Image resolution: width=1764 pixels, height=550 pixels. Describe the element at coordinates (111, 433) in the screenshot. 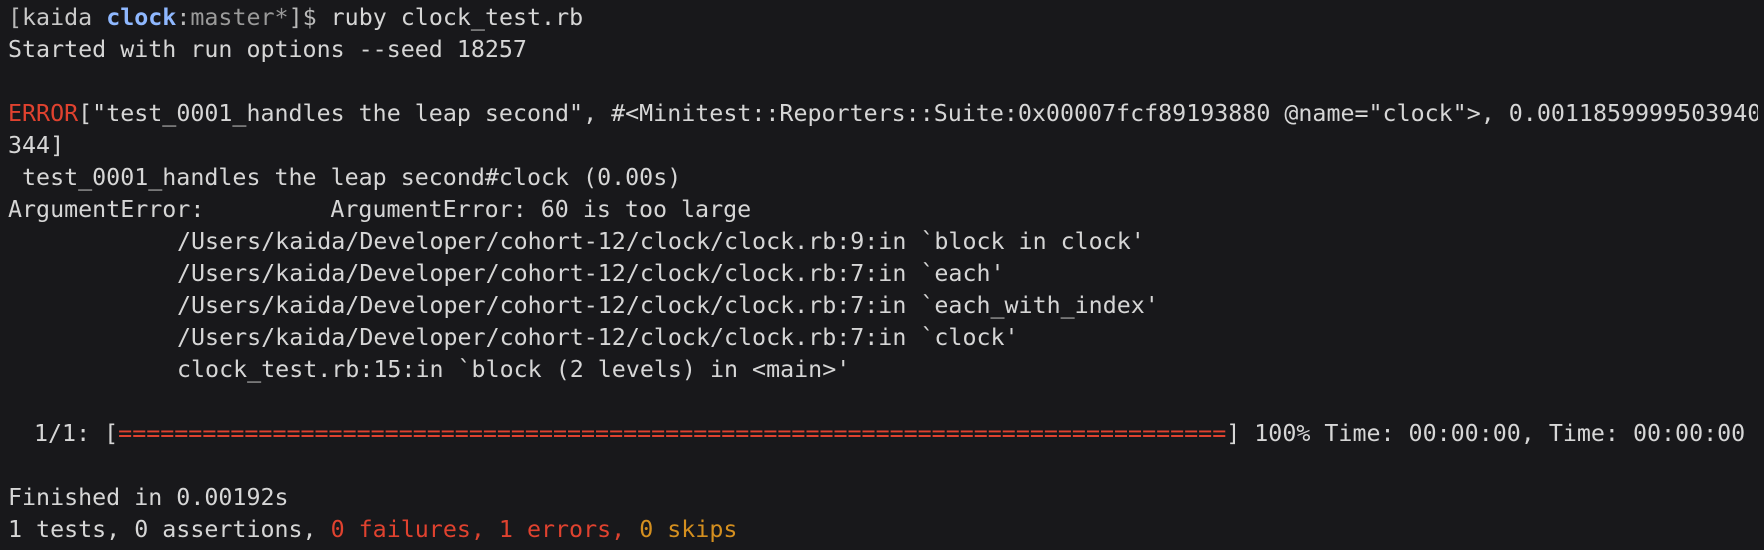

I see `progress-bar-open: [` at that location.